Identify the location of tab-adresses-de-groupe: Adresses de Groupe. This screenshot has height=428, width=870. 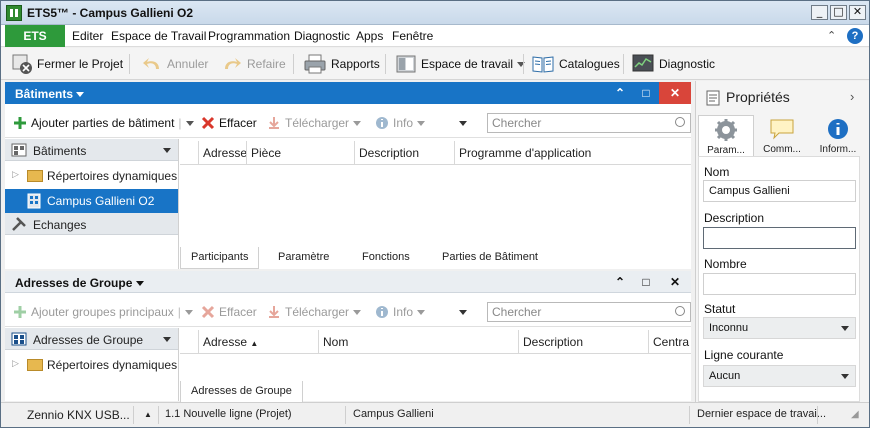
(241, 392).